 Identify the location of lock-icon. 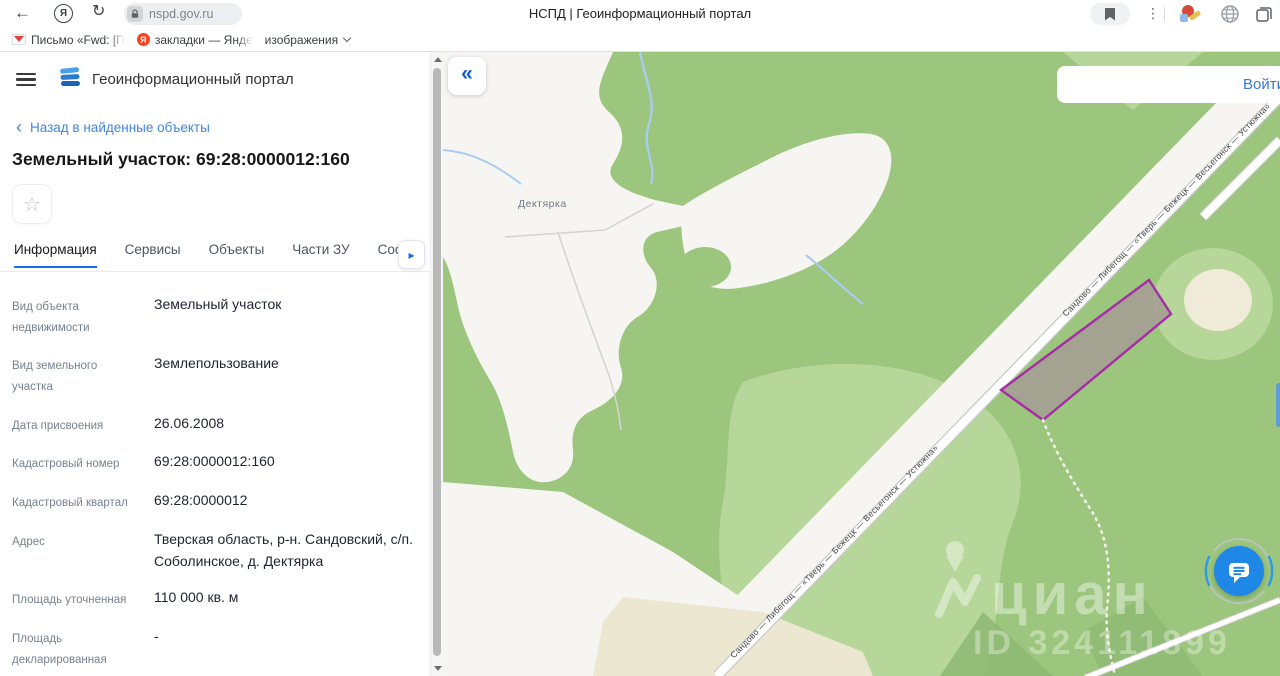
(135, 14).